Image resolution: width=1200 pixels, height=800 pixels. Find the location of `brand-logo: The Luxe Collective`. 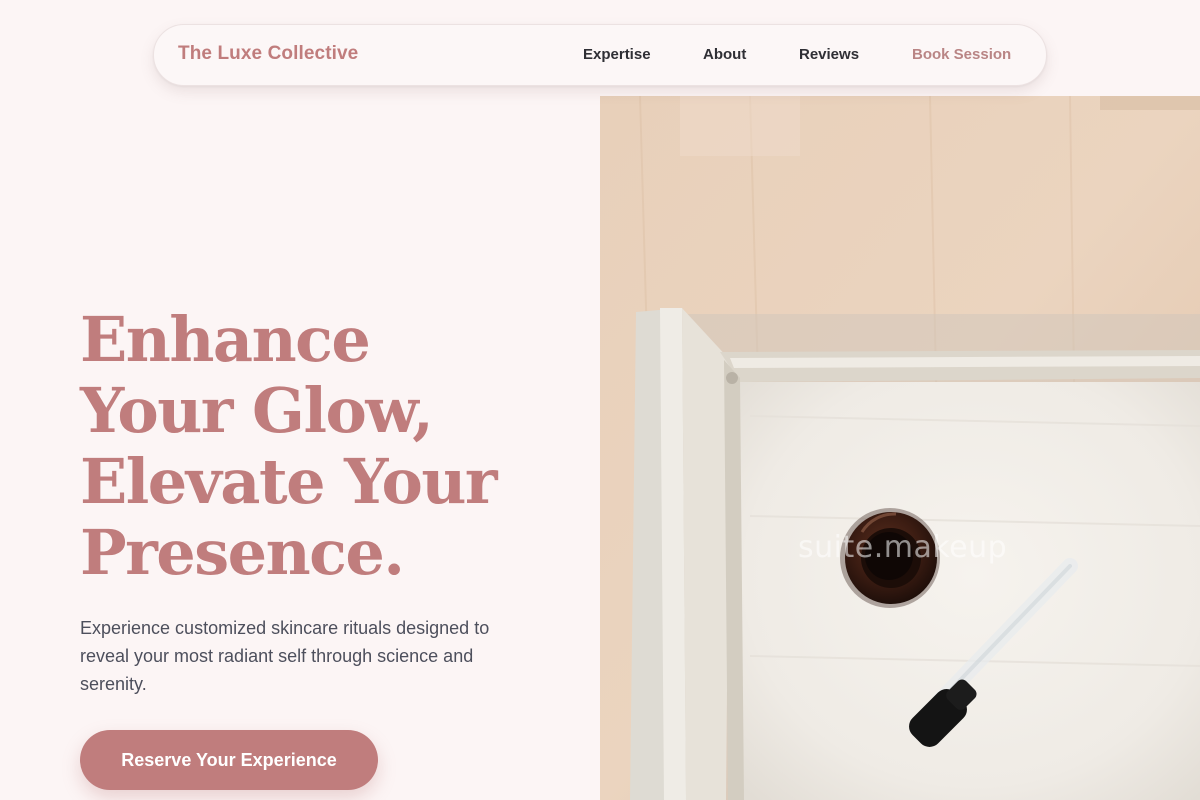

brand-logo: The Luxe Collective is located at coordinates (268, 54).